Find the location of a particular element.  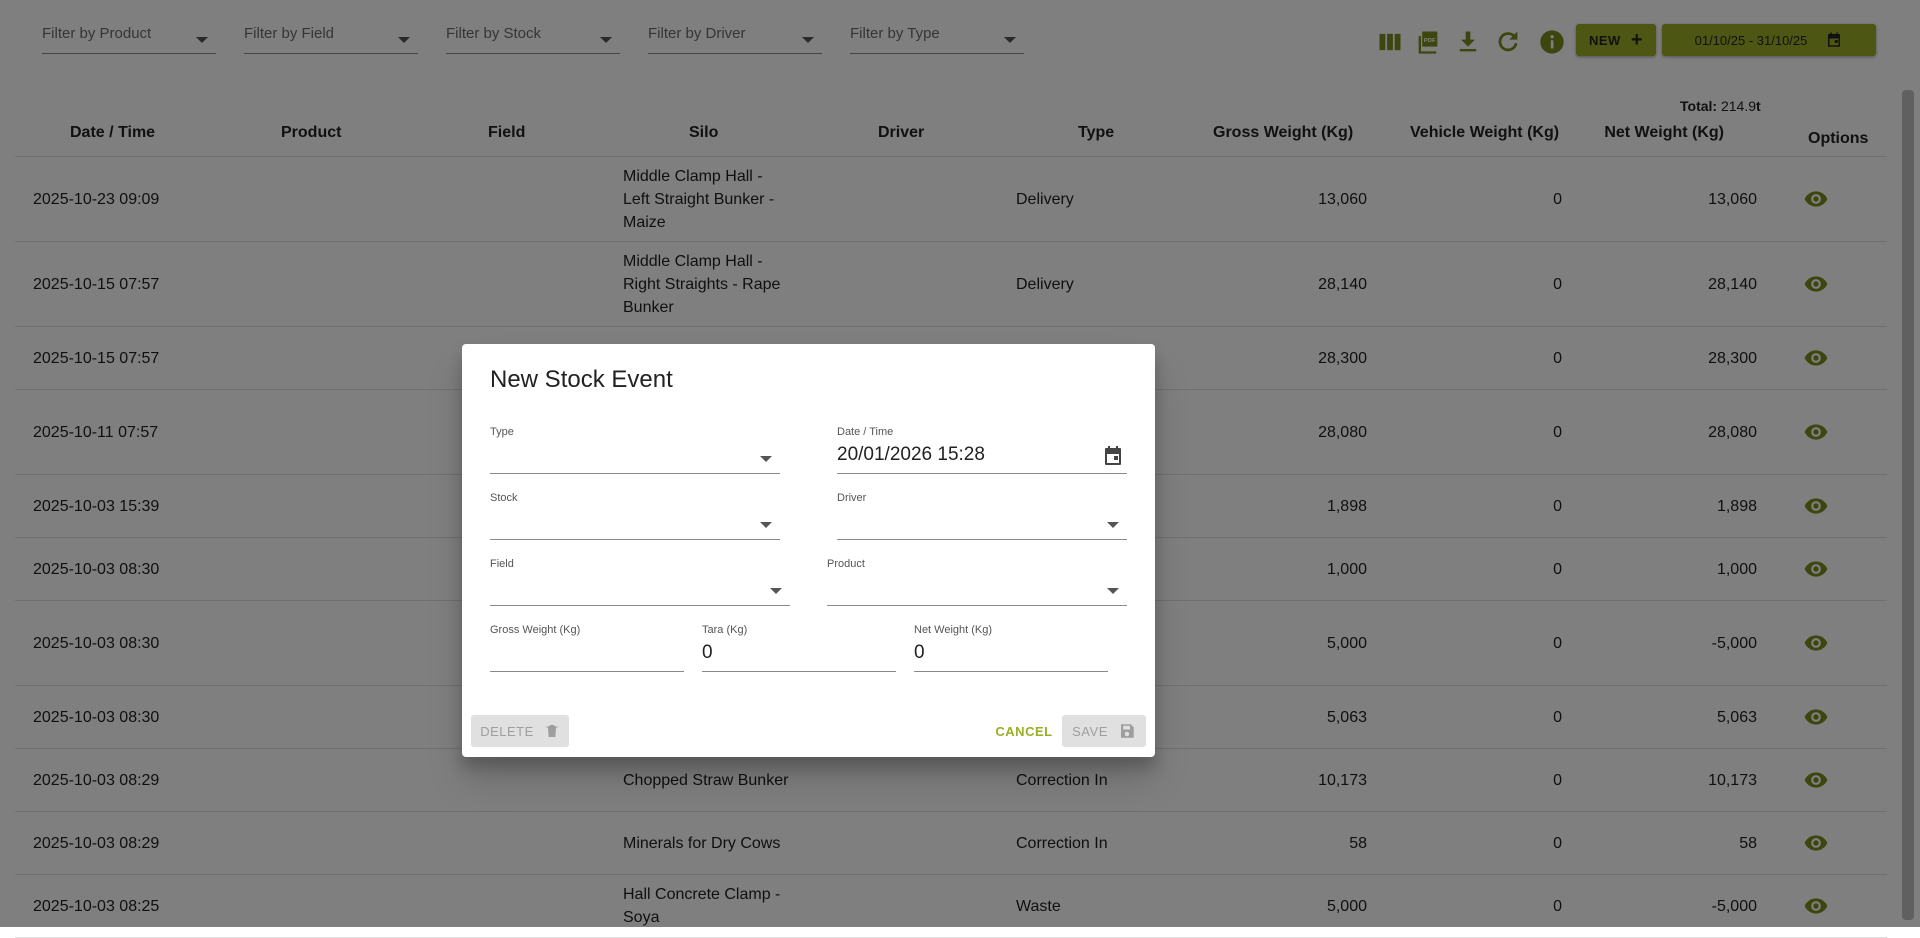

delete-button: DELETE is located at coordinates (520, 731).